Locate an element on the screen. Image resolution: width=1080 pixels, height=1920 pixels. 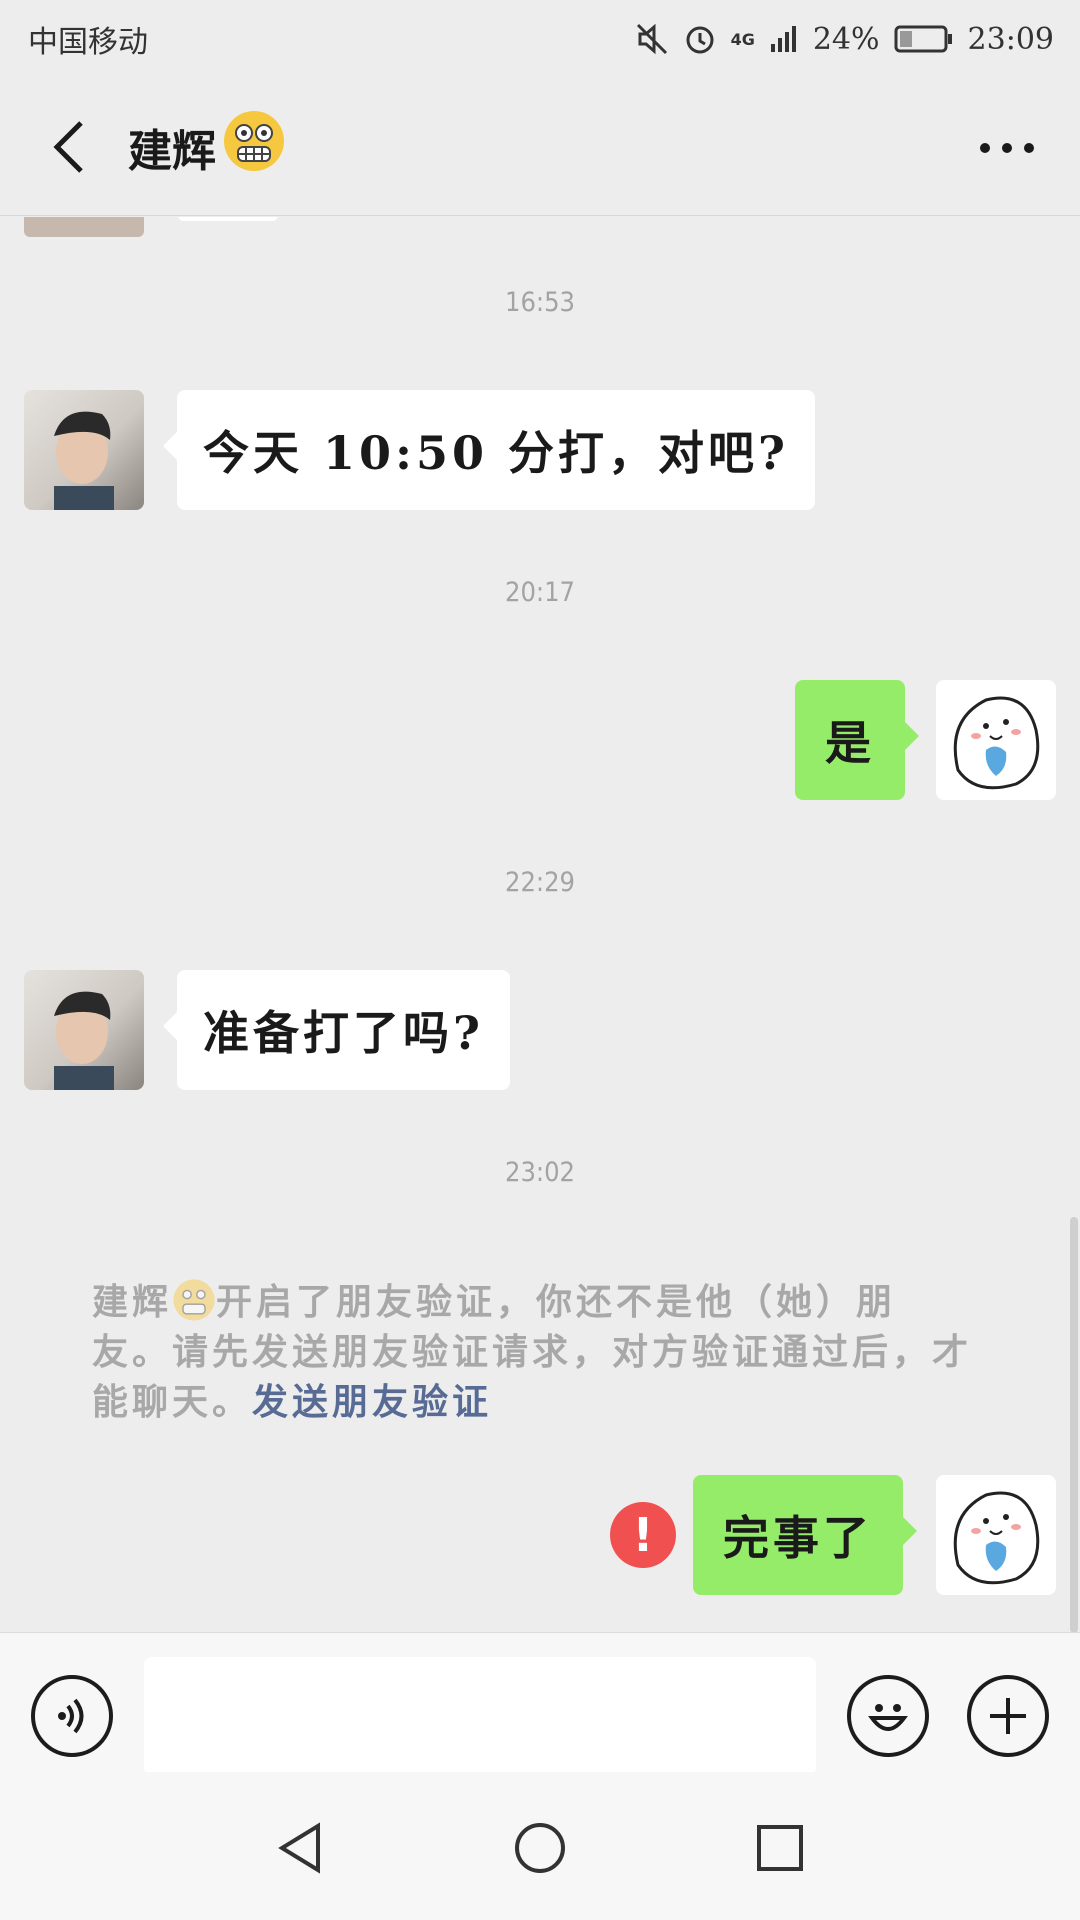
battery-percent: 24% is located at coordinates (846, 39).